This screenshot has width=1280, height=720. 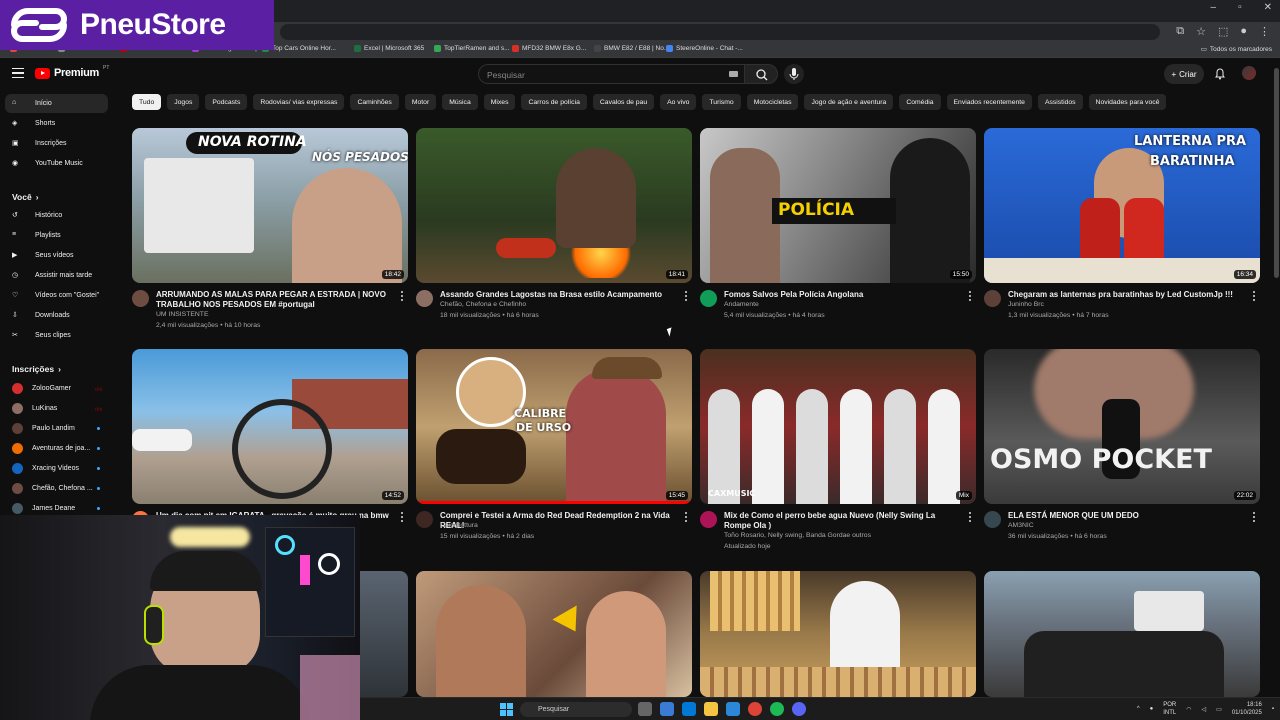 I want to click on page-scrollbar, so click(x=1276, y=378).